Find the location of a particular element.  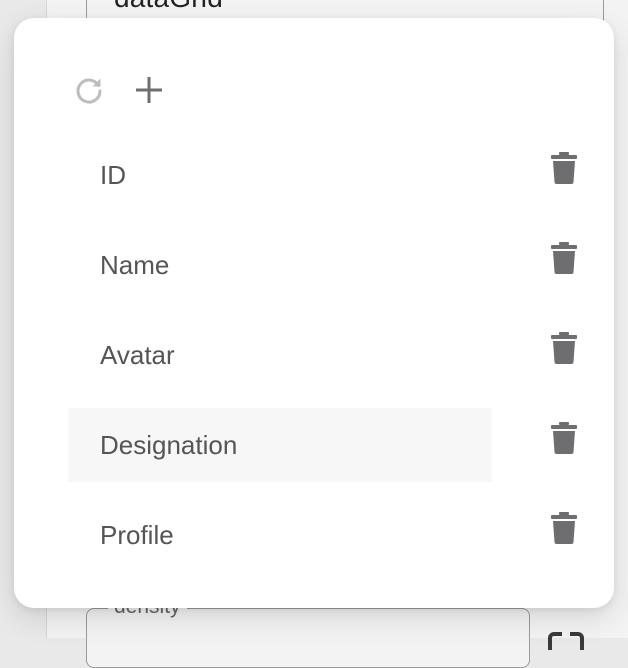

column-label: Avatar is located at coordinates (280, 355).